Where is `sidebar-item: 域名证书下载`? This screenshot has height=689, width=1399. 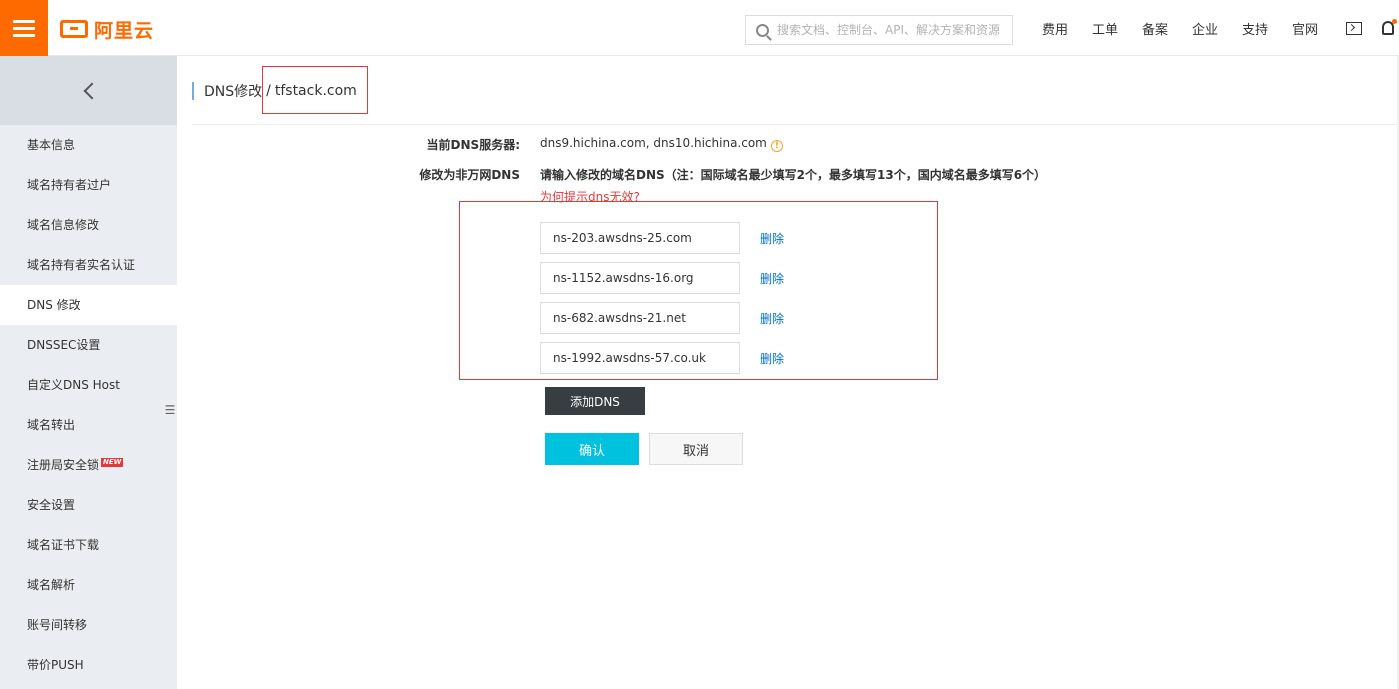 sidebar-item: 域名证书下载 is located at coordinates (88, 545).